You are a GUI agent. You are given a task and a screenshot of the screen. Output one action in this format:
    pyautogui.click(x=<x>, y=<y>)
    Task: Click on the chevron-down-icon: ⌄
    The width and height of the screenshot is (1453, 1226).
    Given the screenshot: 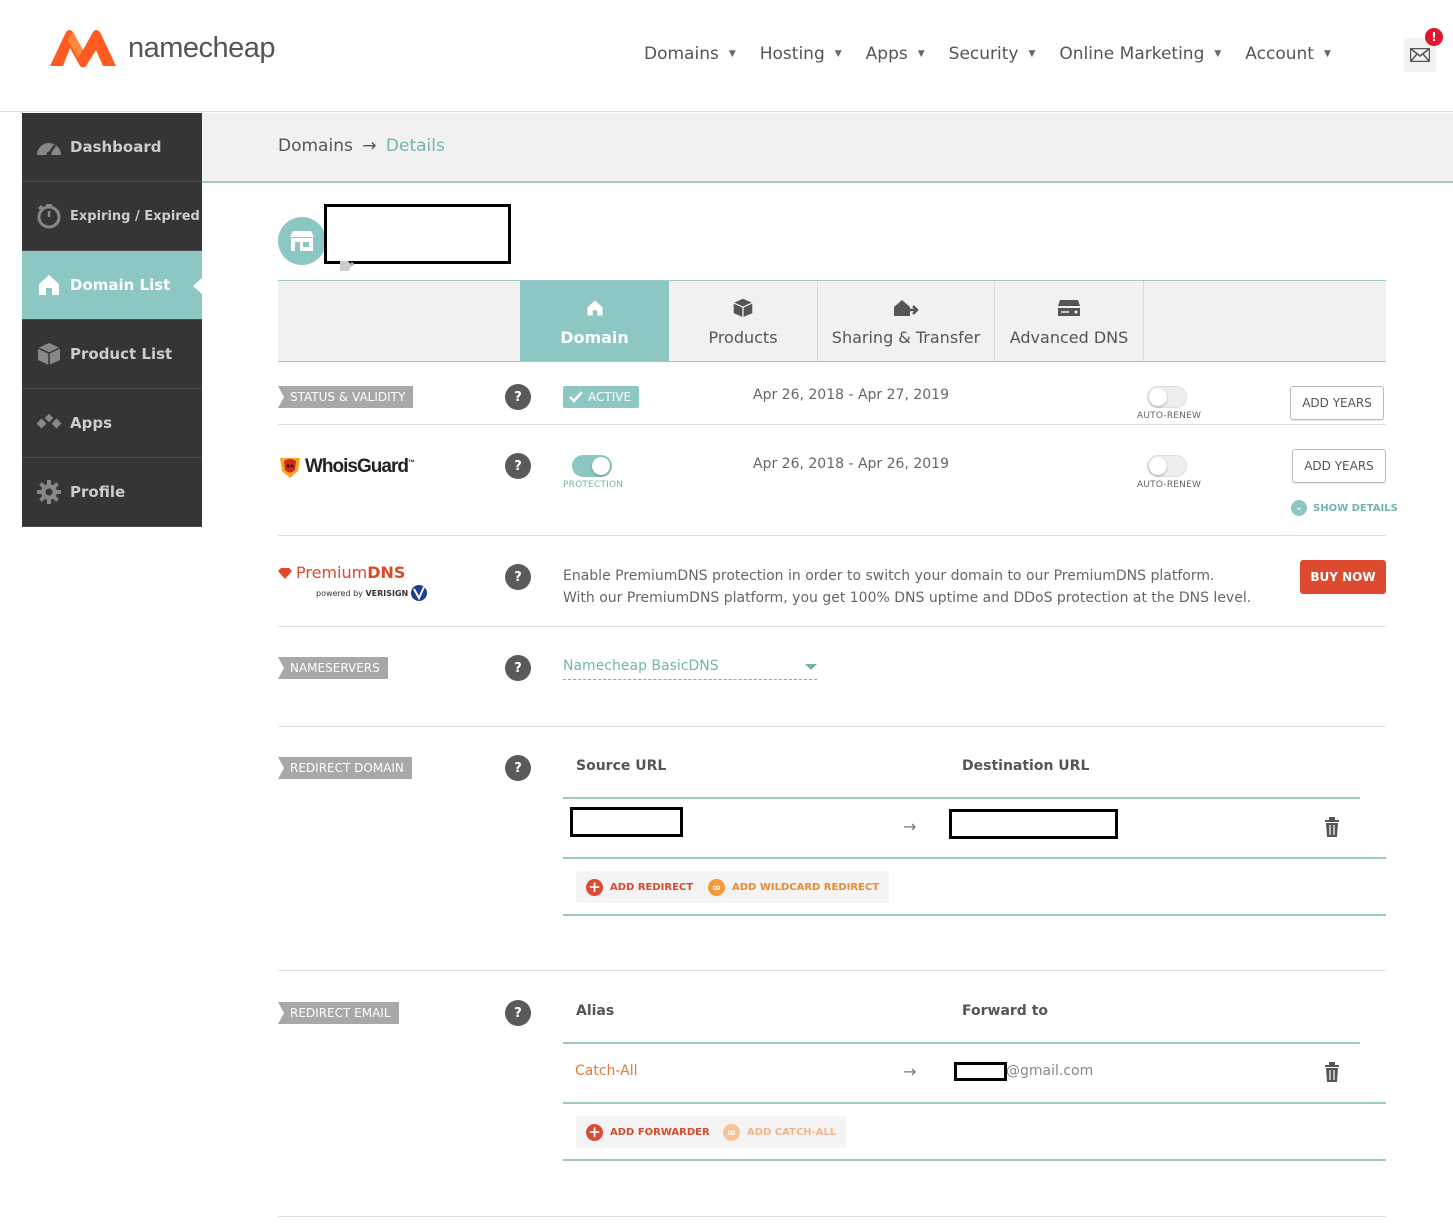 What is the action you would take?
    pyautogui.click(x=1299, y=508)
    